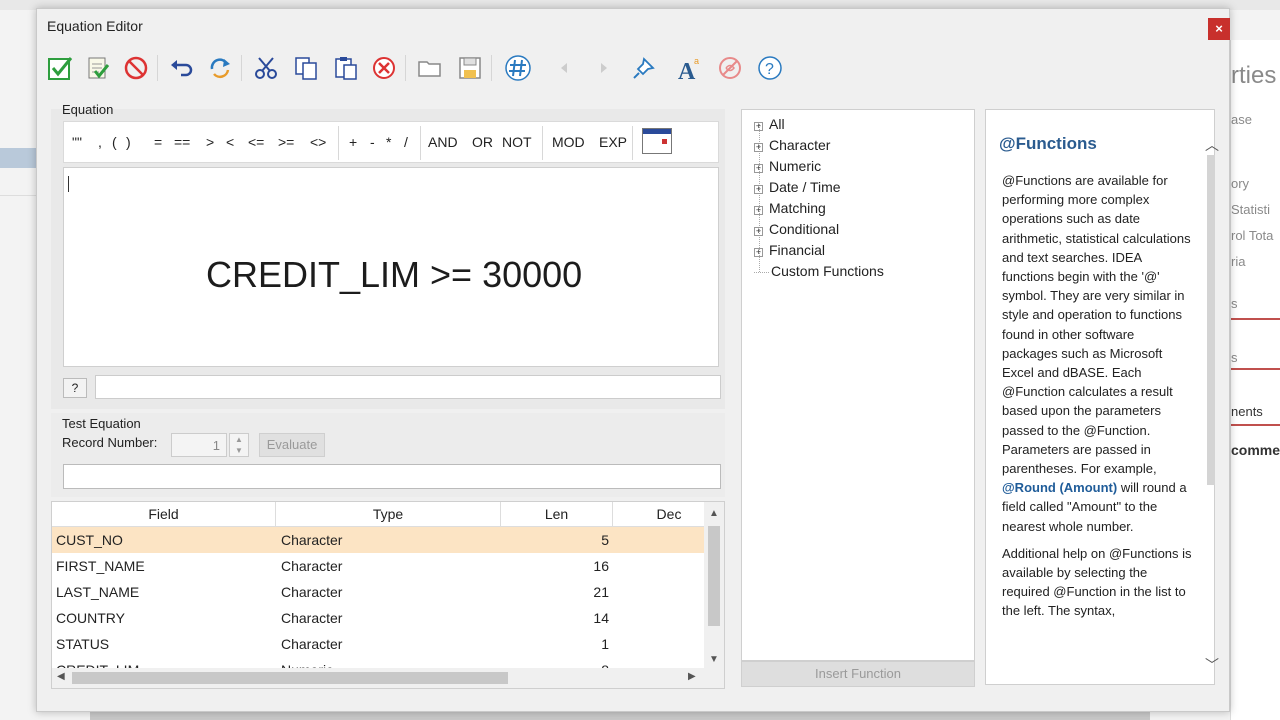 The height and width of the screenshot is (720, 1280). Describe the element at coordinates (1240, 183) in the screenshot. I see `background-text: ory` at that location.